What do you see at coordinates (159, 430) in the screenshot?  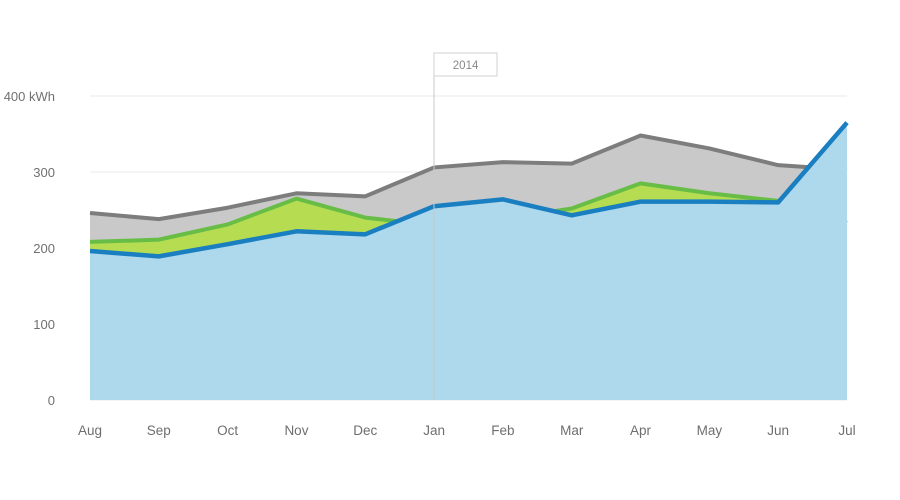 I see `x-tick-label-sep: Sep` at bounding box center [159, 430].